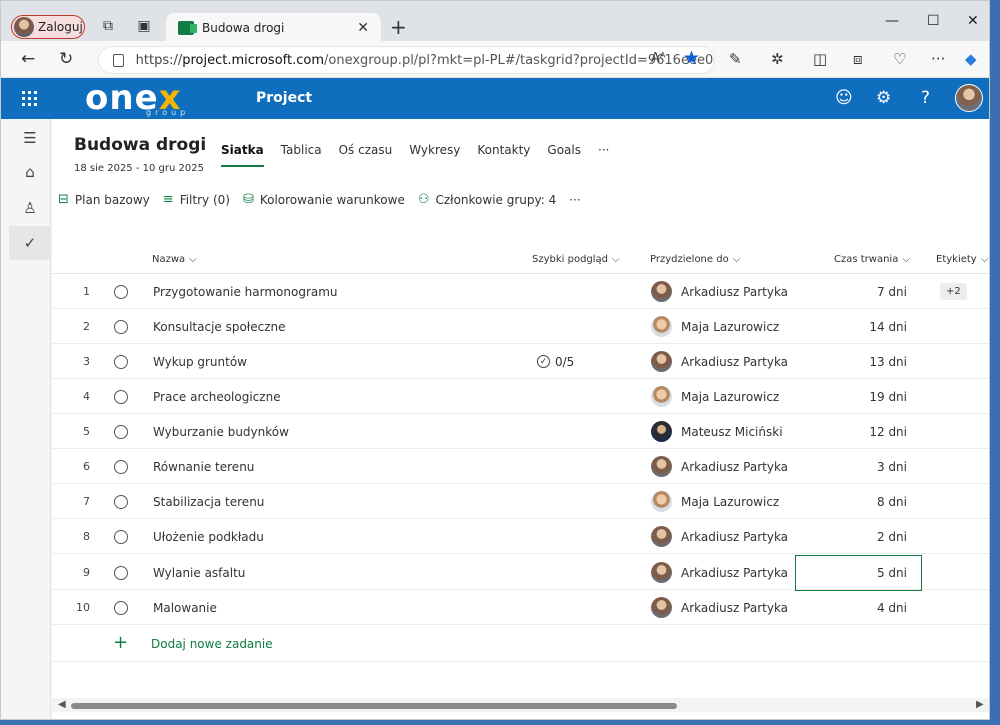 The width and height of the screenshot is (1000, 725). Describe the element at coordinates (366, 154) in the screenshot. I see `tab-timeline: Oś czasu` at that location.